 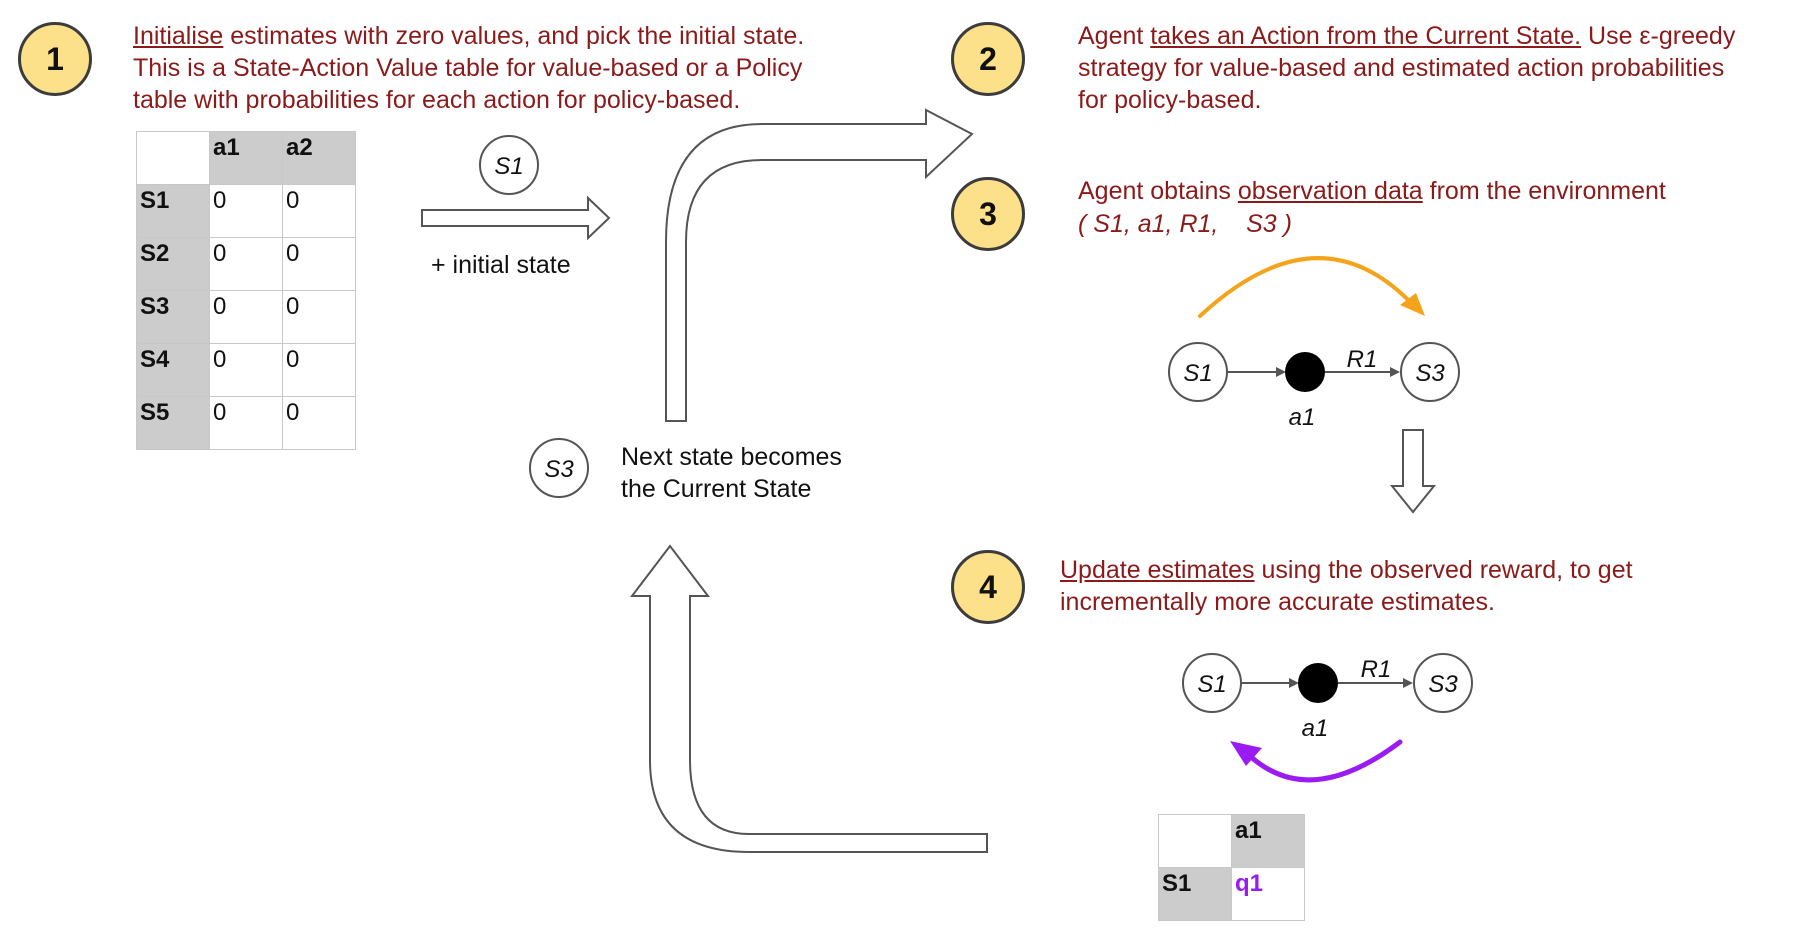 I want to click on upd-from-label: S1, so click(x=1211, y=684).